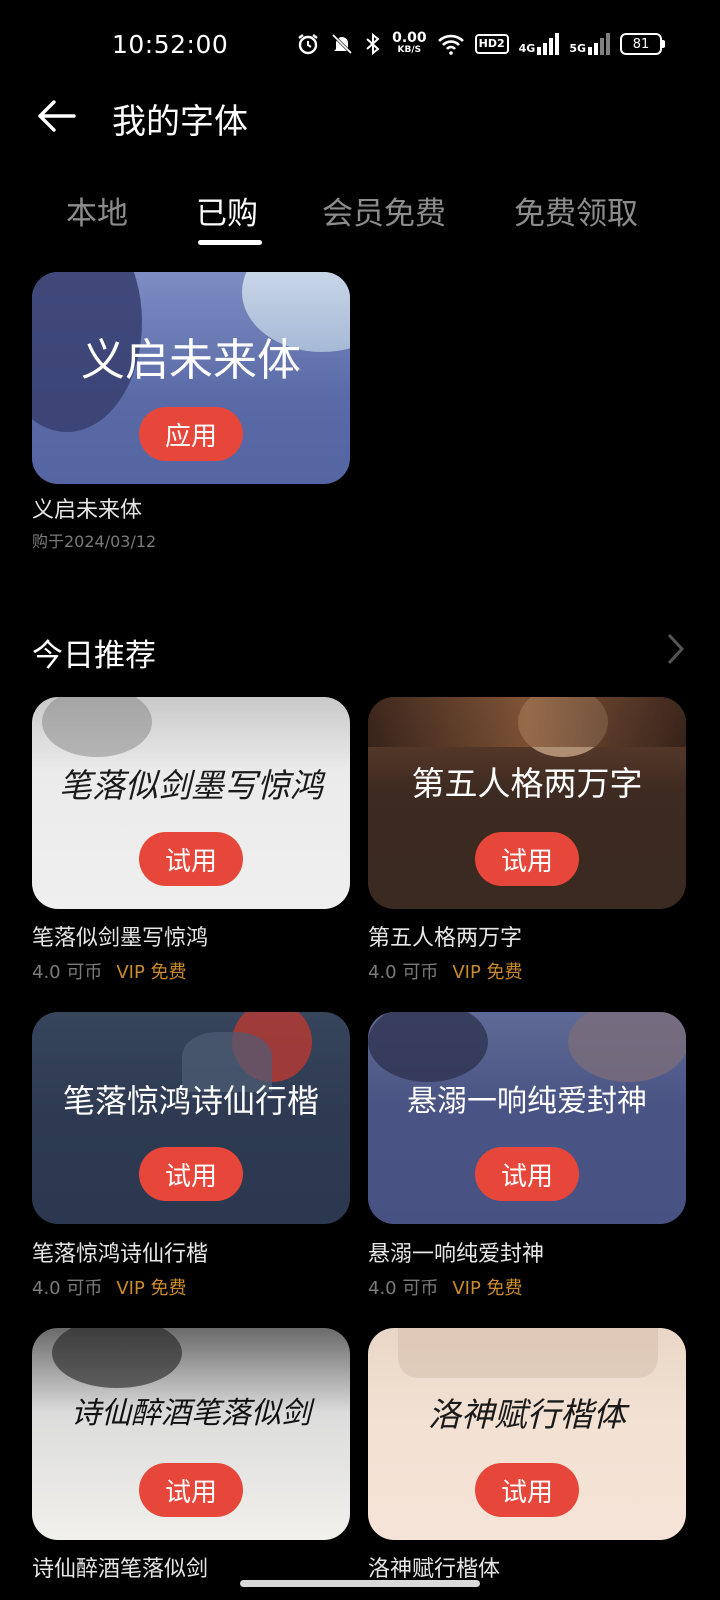  I want to click on chevron-right-icon, so click(676, 649).